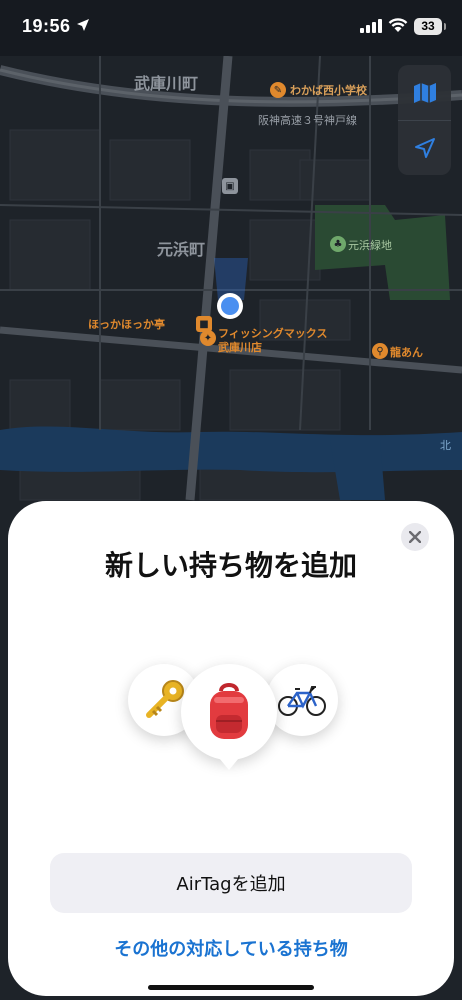  I want to click on map-controls, so click(424, 120).